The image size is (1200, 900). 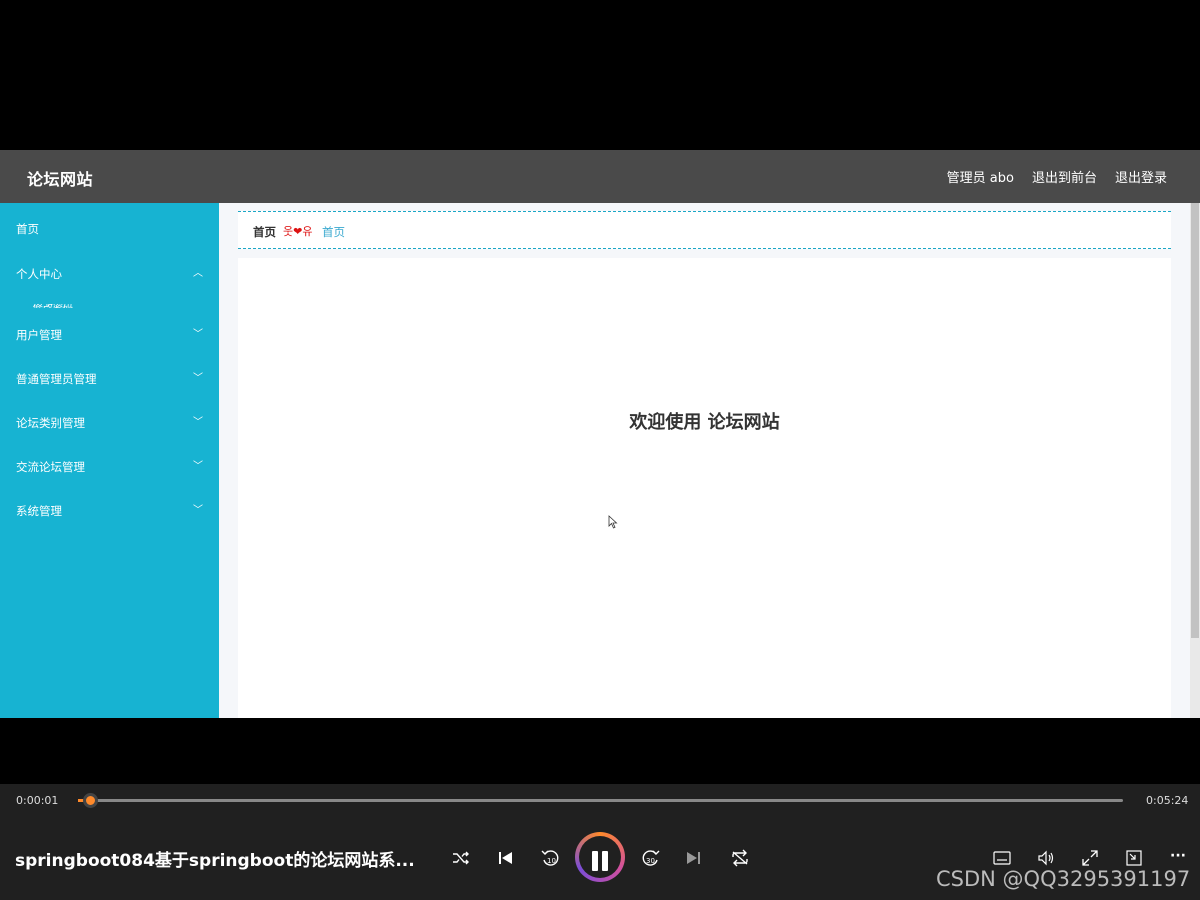 I want to click on logout-link: 退出登录, so click(x=1141, y=176).